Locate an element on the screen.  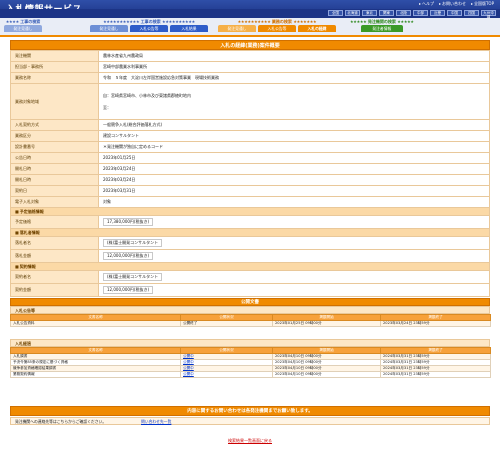
area-to: 至： is located at coordinates (107, 107).